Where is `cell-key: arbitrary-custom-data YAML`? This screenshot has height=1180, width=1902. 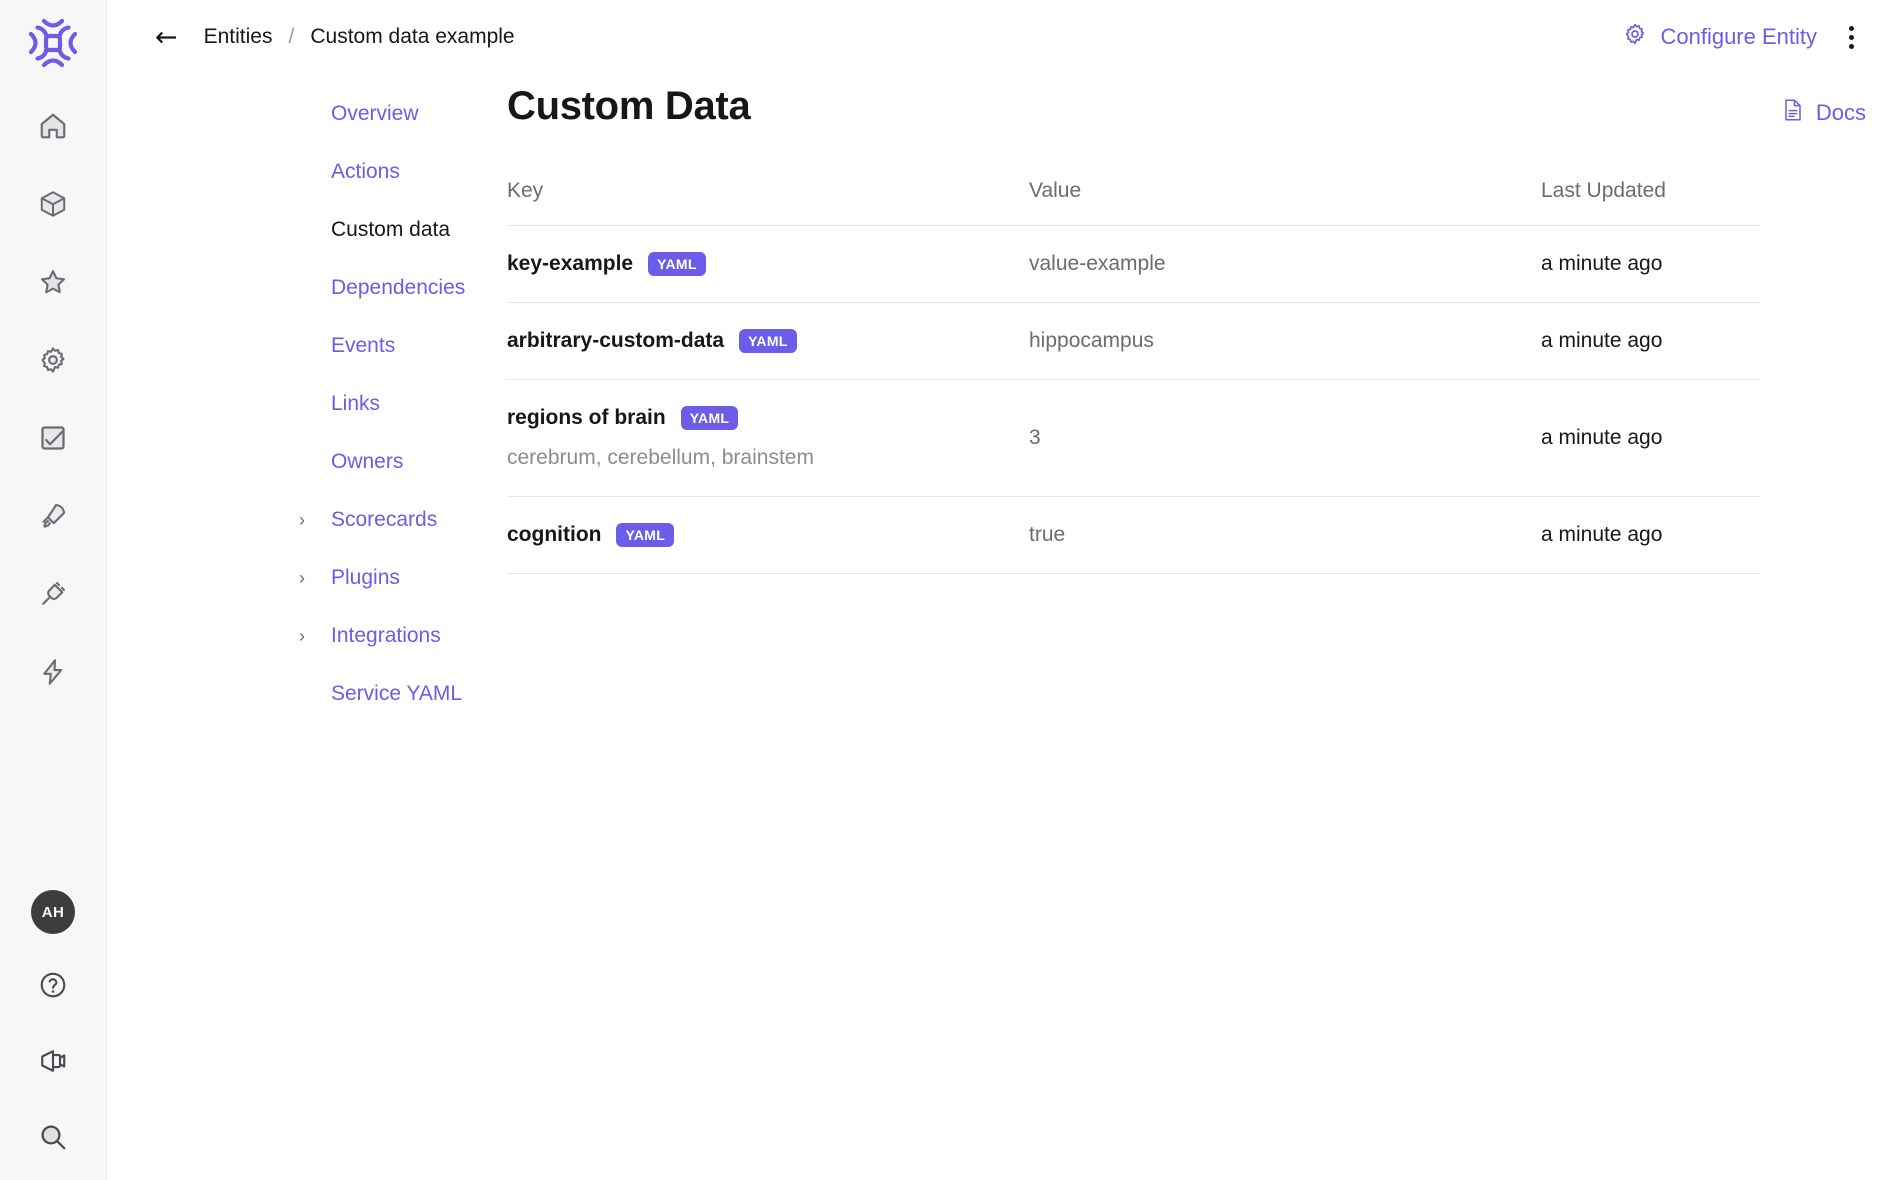 cell-key: arbitrary-custom-data YAML is located at coordinates (768, 341).